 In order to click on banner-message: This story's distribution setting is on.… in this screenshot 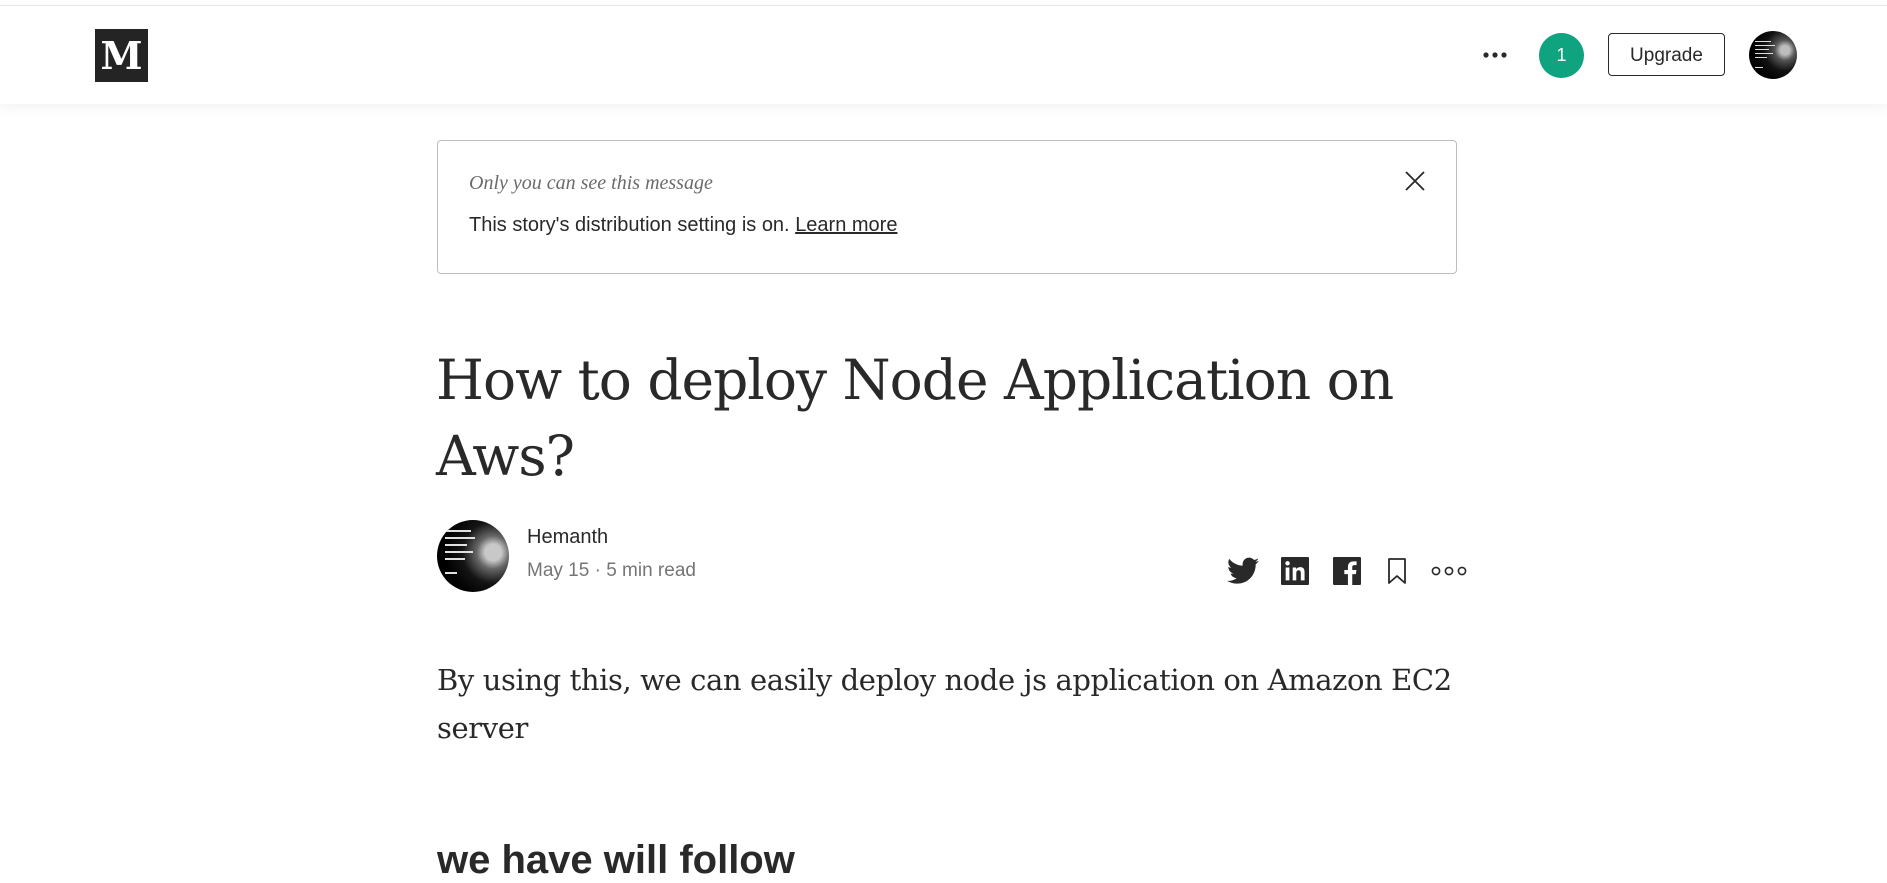, I will do `click(683, 225)`.